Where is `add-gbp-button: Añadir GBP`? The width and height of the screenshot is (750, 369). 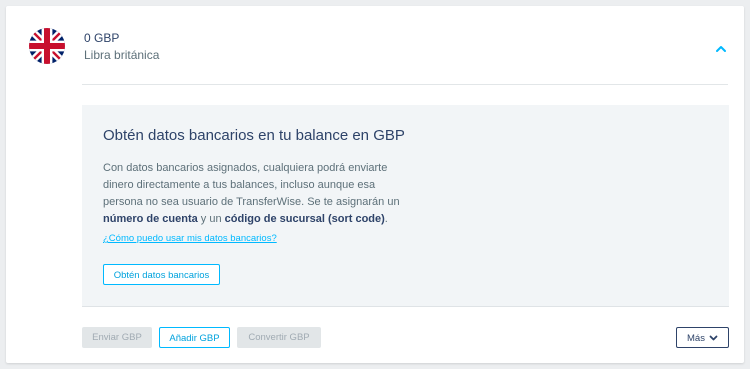 add-gbp-button: Añadir GBP is located at coordinates (194, 337).